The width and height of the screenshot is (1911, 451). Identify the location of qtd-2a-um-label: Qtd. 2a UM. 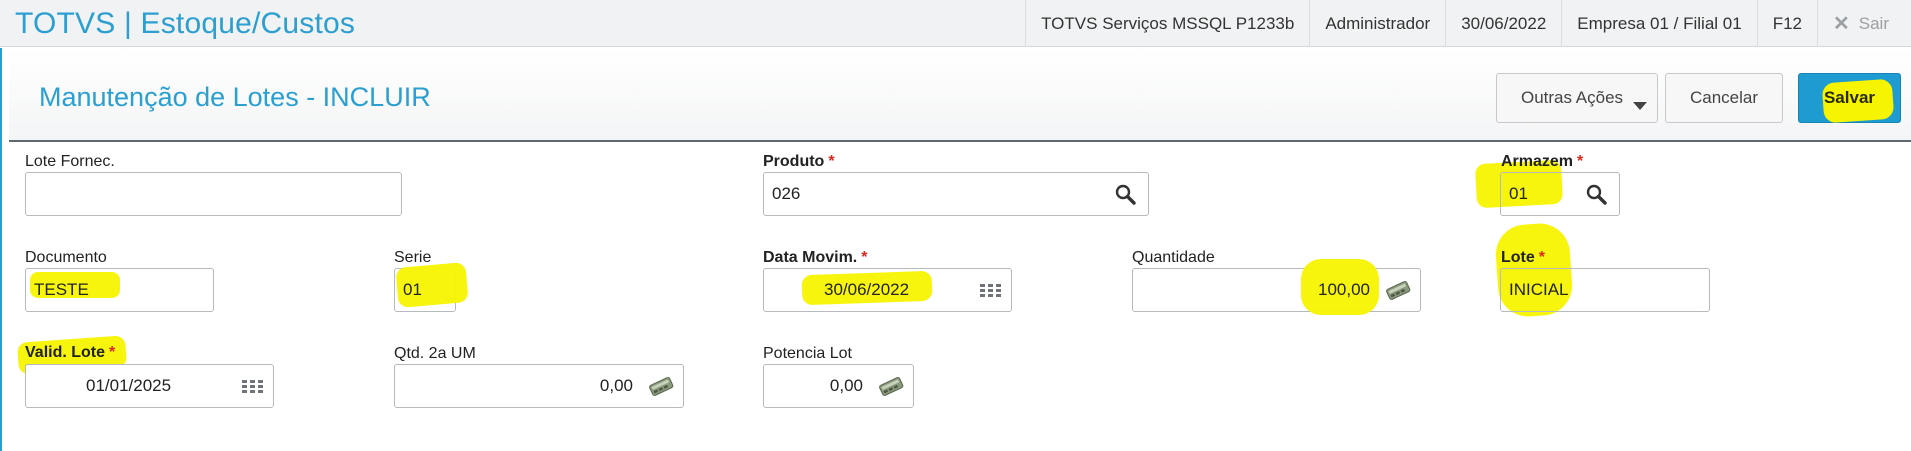
(435, 353).